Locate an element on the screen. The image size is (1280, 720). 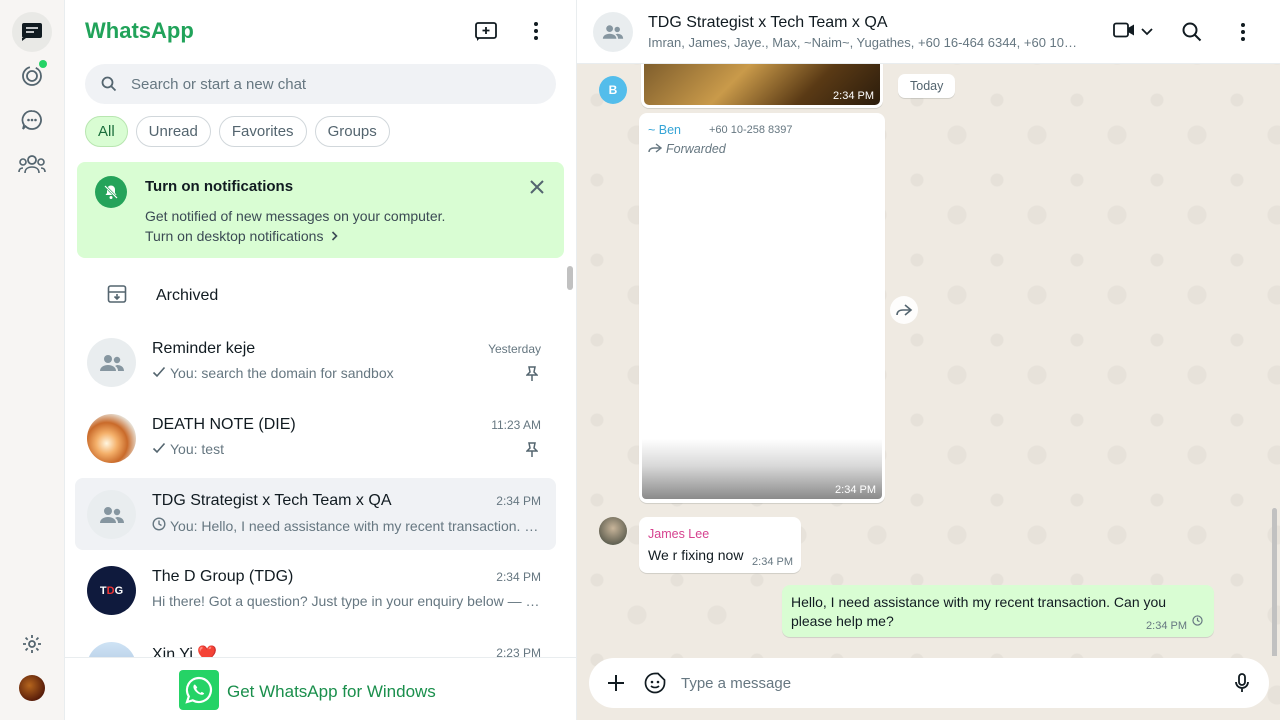
notification-title: Turn on notifications is located at coordinates (219, 186).